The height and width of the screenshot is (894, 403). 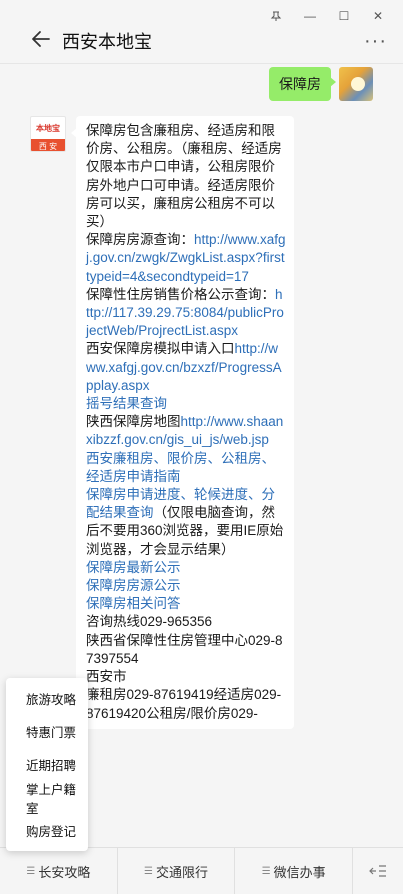 I want to click on popup-item-jobs: 近期招聘, so click(x=47, y=764).